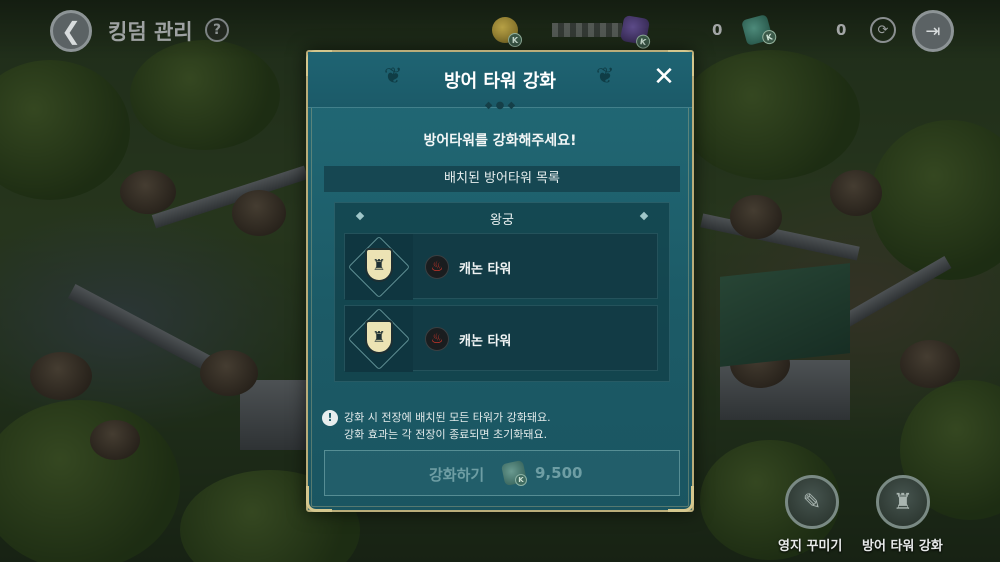  What do you see at coordinates (457, 475) in the screenshot?
I see `upgrade-button-label: 강화하기` at bounding box center [457, 475].